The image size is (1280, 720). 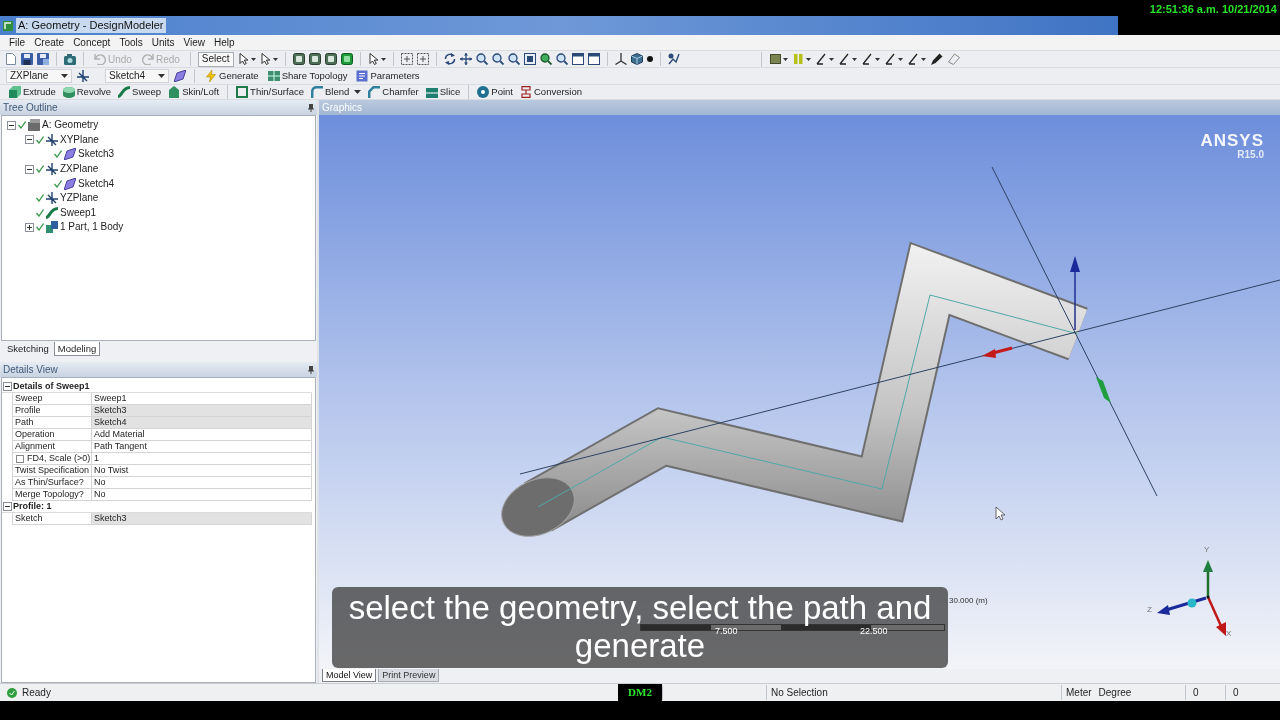 What do you see at coordinates (83, 76) in the screenshot?
I see `plane-icon` at bounding box center [83, 76].